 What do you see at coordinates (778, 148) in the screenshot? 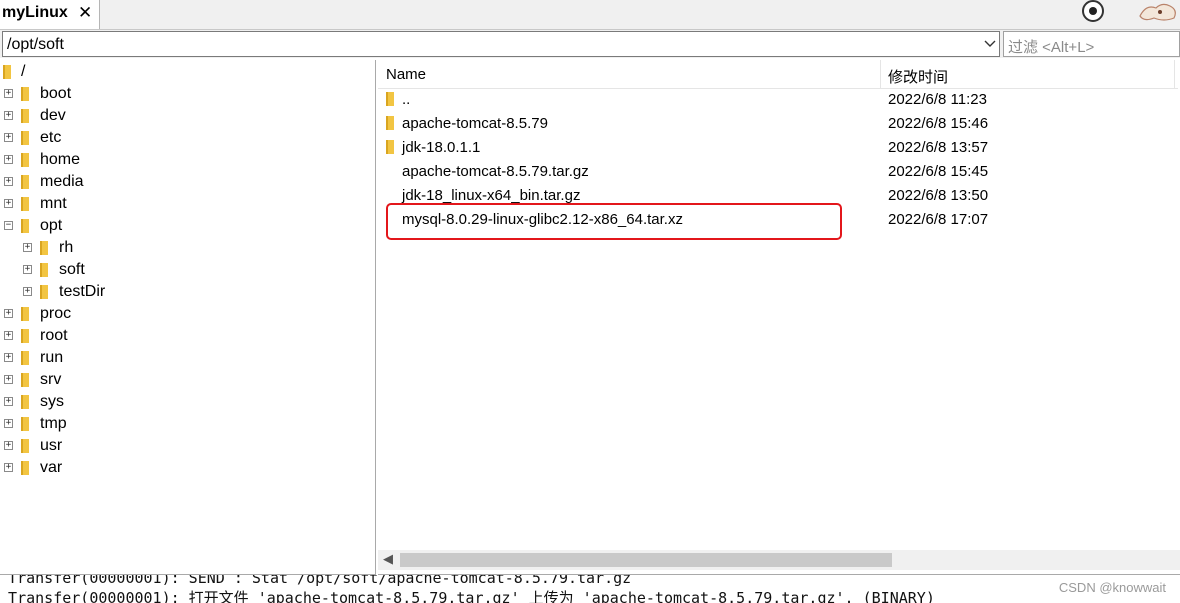
I see `file-row: jdk-18.0.1.1 2022/6/8 13:57` at bounding box center [778, 148].